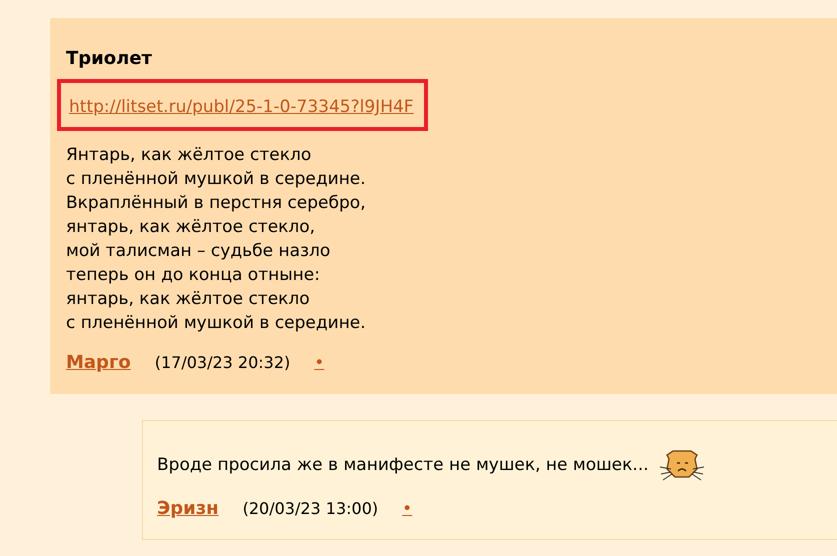  Describe the element at coordinates (189, 155) in the screenshot. I see `poem-line: Янтарь, как жёлтое стекло` at that location.